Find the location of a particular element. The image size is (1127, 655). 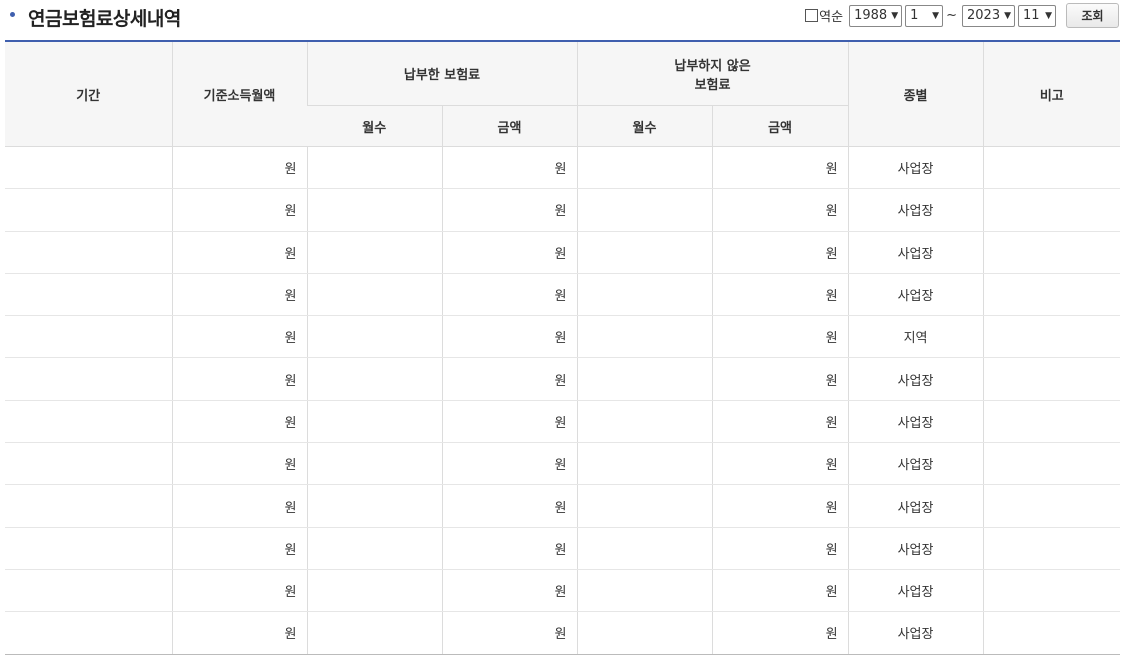

end-month-select: 11 ▼ is located at coordinates (1037, 15).